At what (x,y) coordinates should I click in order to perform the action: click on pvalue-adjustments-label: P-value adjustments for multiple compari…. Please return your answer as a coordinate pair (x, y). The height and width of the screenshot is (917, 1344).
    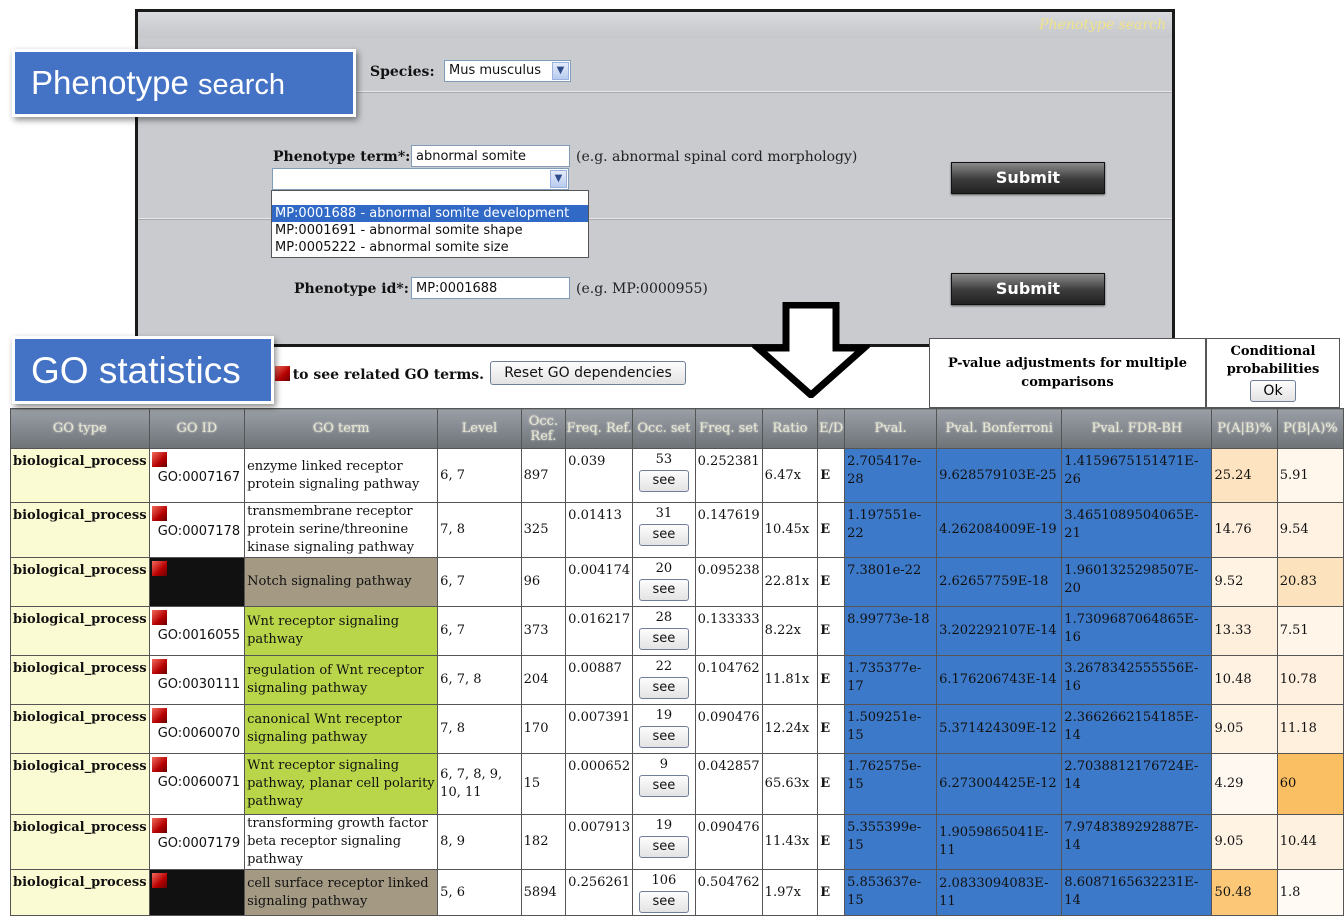
    Looking at the image, I should click on (1067, 373).